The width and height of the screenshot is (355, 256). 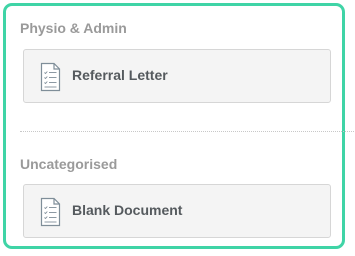 What do you see at coordinates (69, 164) in the screenshot?
I see `section-title-uncategorised: Uncategorised` at bounding box center [69, 164].